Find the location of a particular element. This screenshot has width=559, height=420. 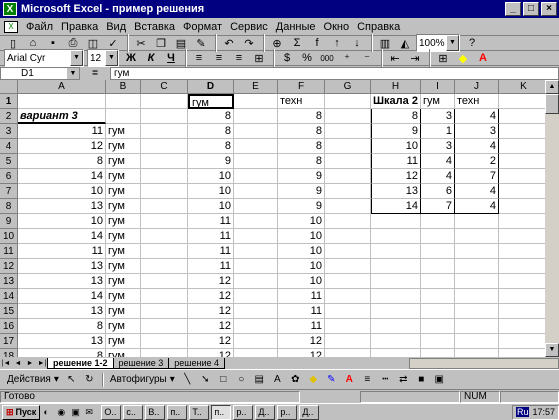

cell-f7: 9 is located at coordinates (301, 191).